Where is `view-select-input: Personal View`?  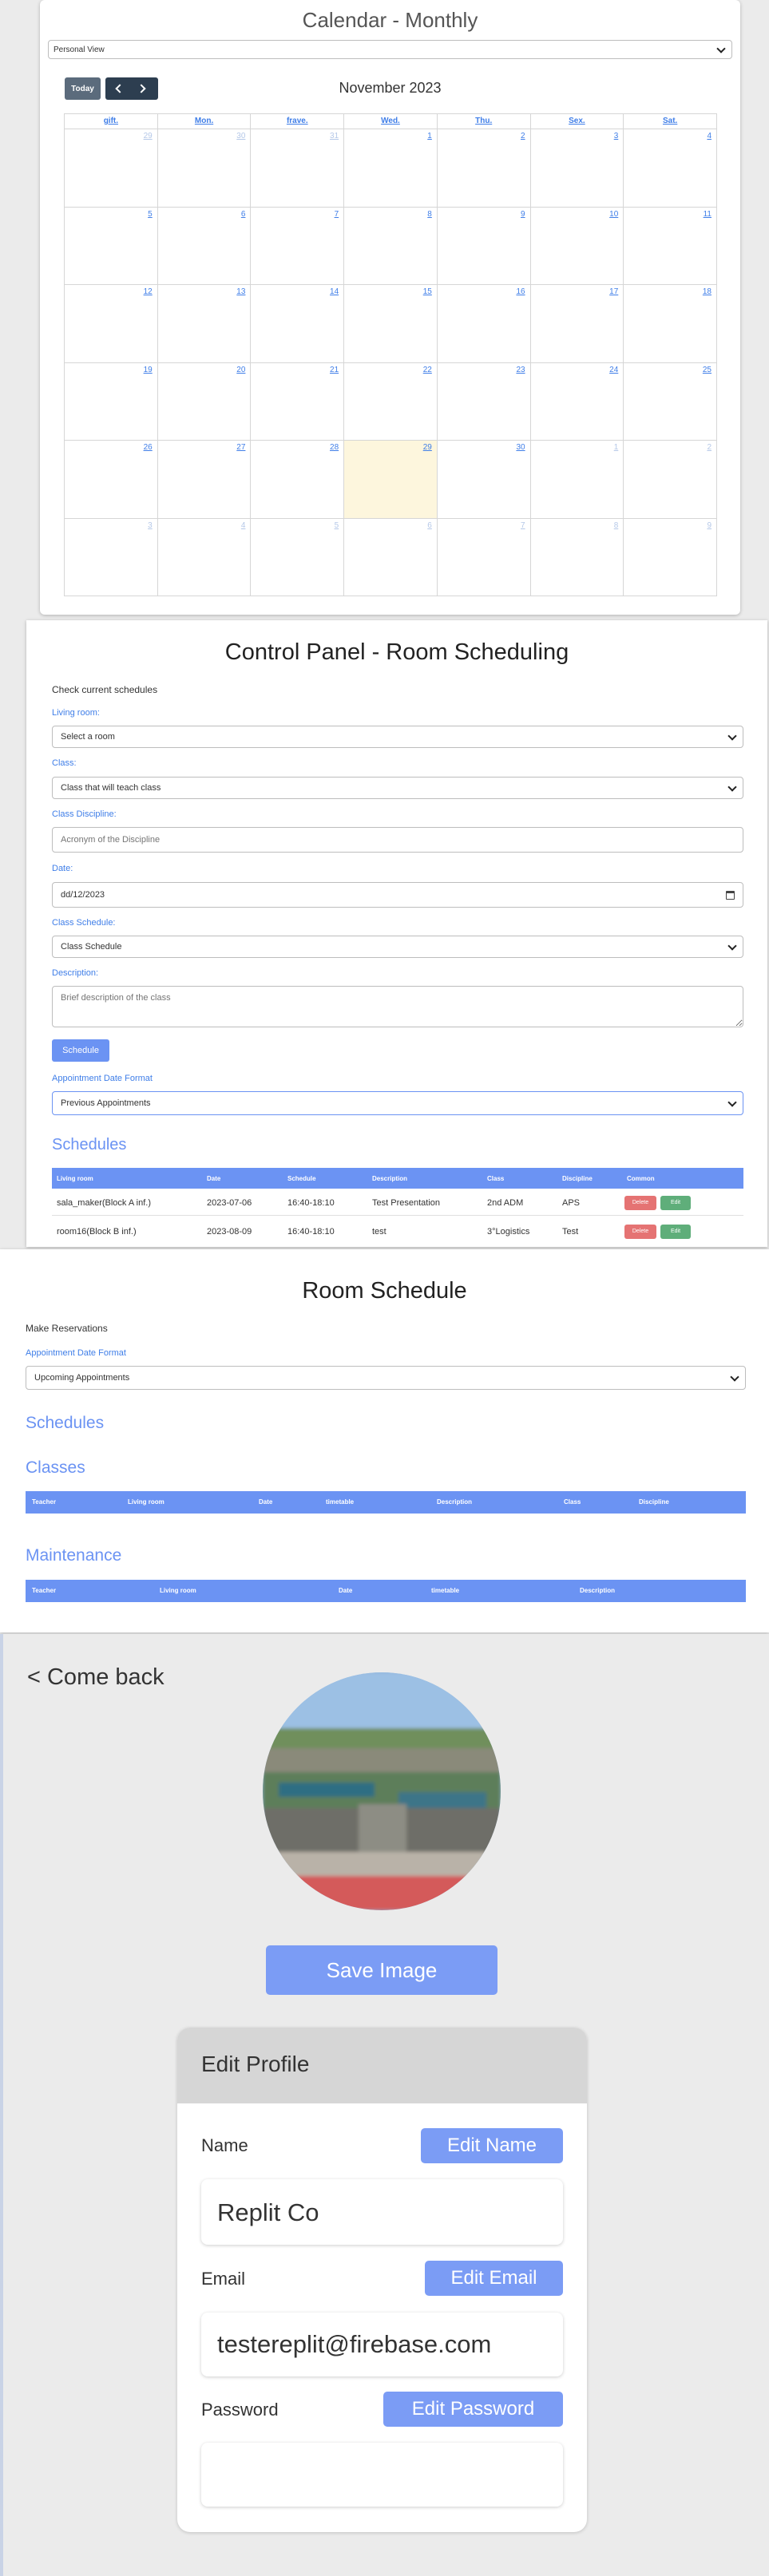
view-select-input: Personal View is located at coordinates (390, 49).